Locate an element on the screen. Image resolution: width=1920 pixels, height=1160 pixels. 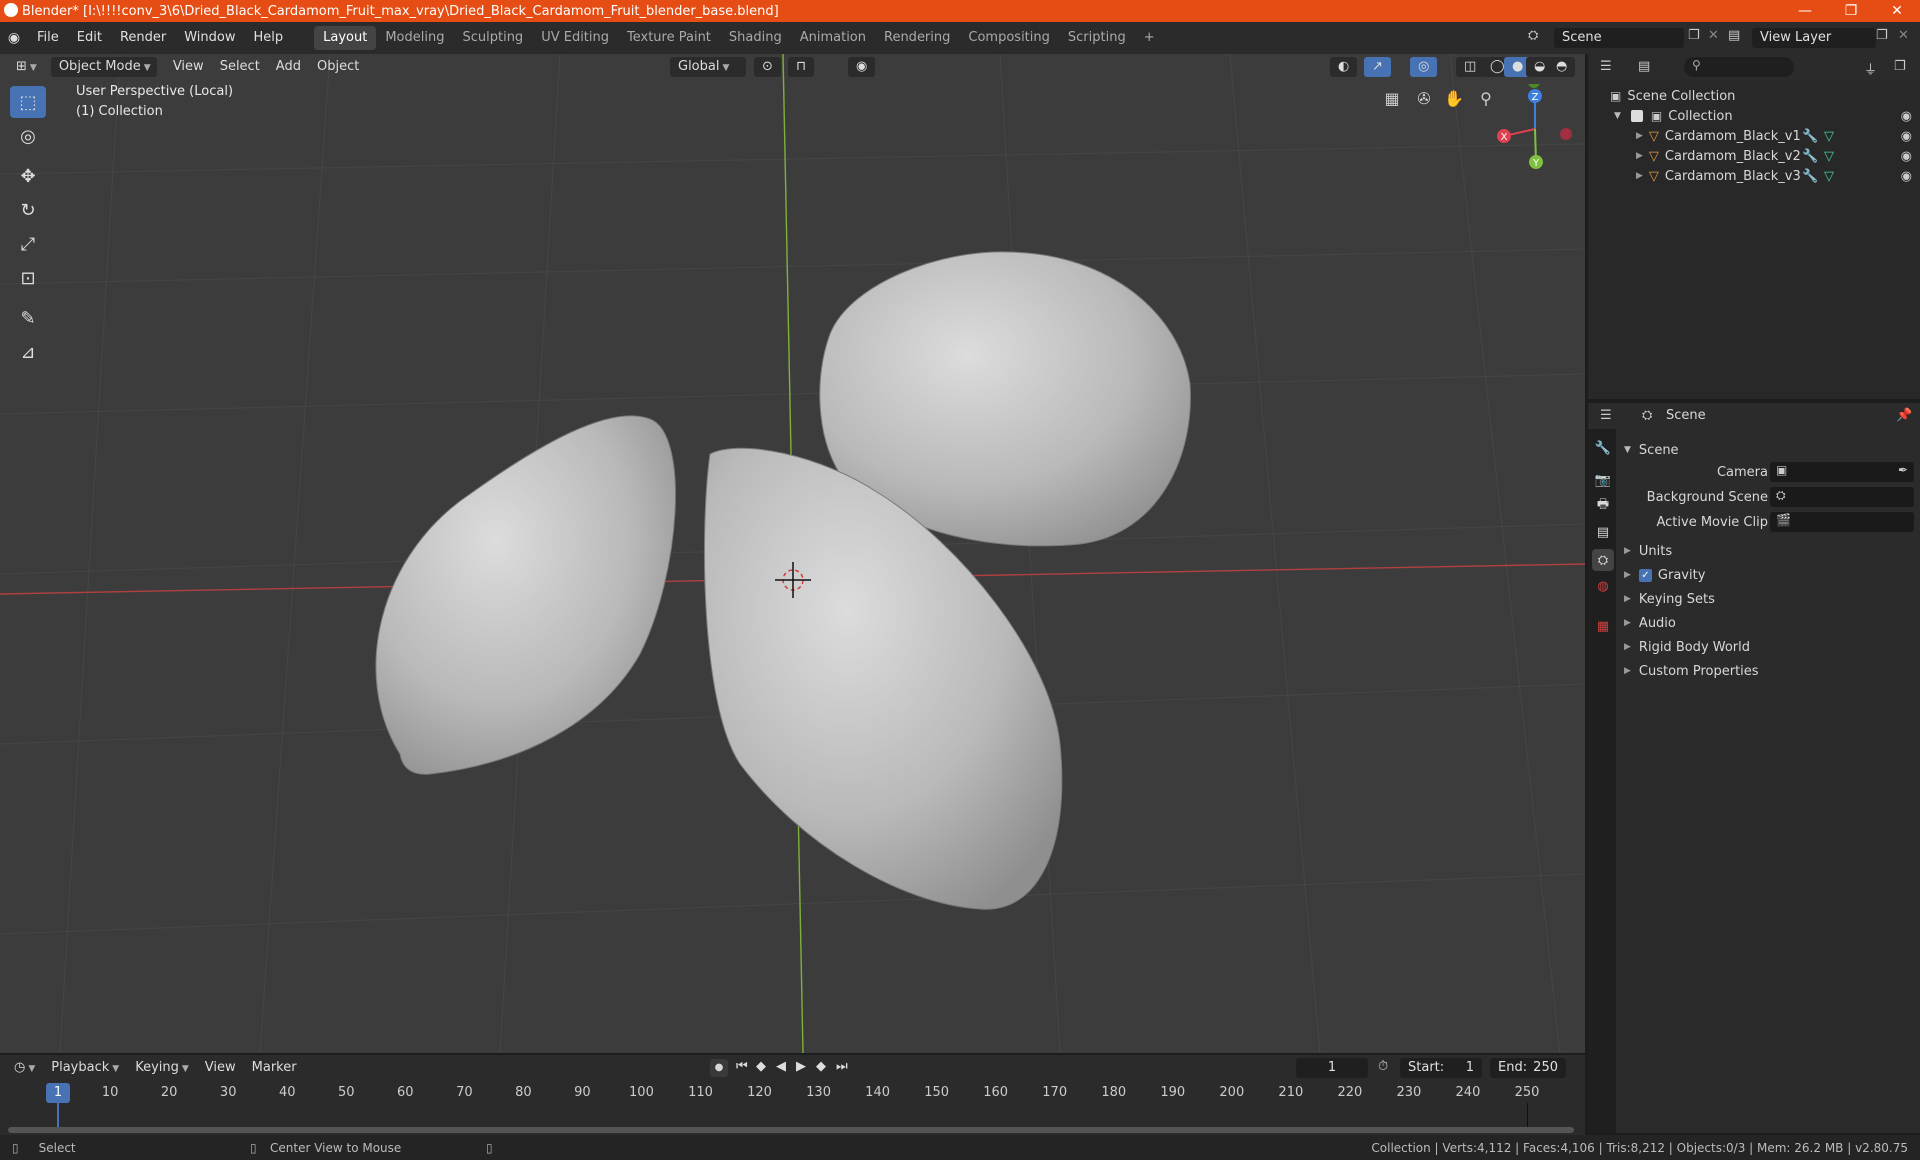
outliner-editor-icon: ☰ is located at coordinates (1606, 66).